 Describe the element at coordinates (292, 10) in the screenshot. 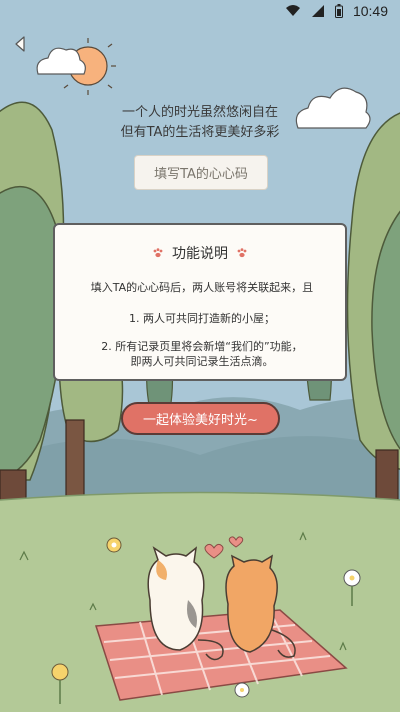

I see `wifi-icon` at that location.